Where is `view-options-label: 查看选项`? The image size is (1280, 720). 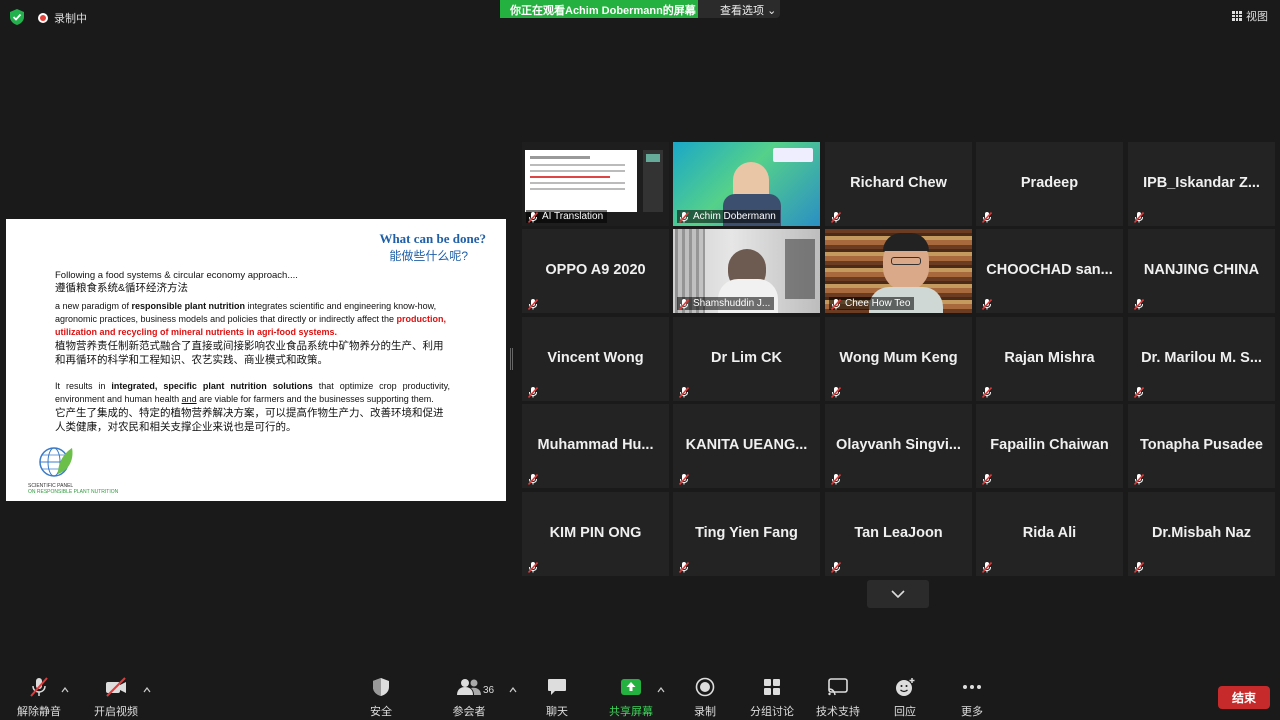
view-options-label: 查看选项 is located at coordinates (742, 11).